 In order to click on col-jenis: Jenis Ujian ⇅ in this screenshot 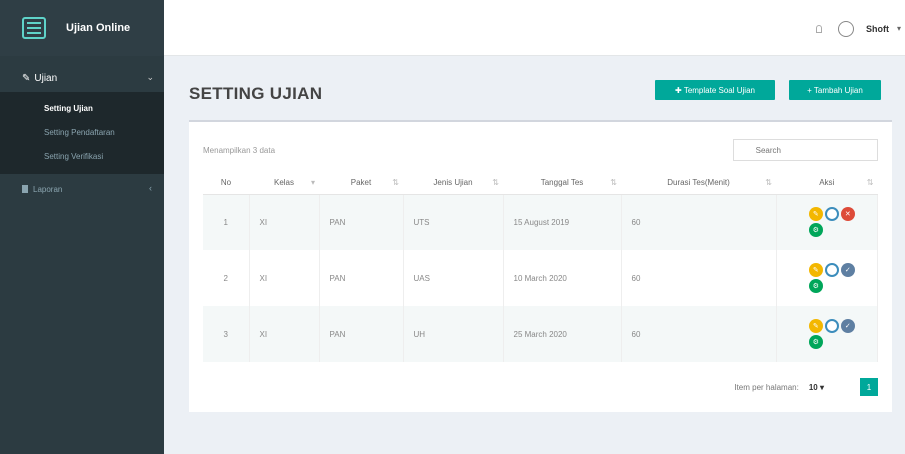, I will do `click(453, 183)`.